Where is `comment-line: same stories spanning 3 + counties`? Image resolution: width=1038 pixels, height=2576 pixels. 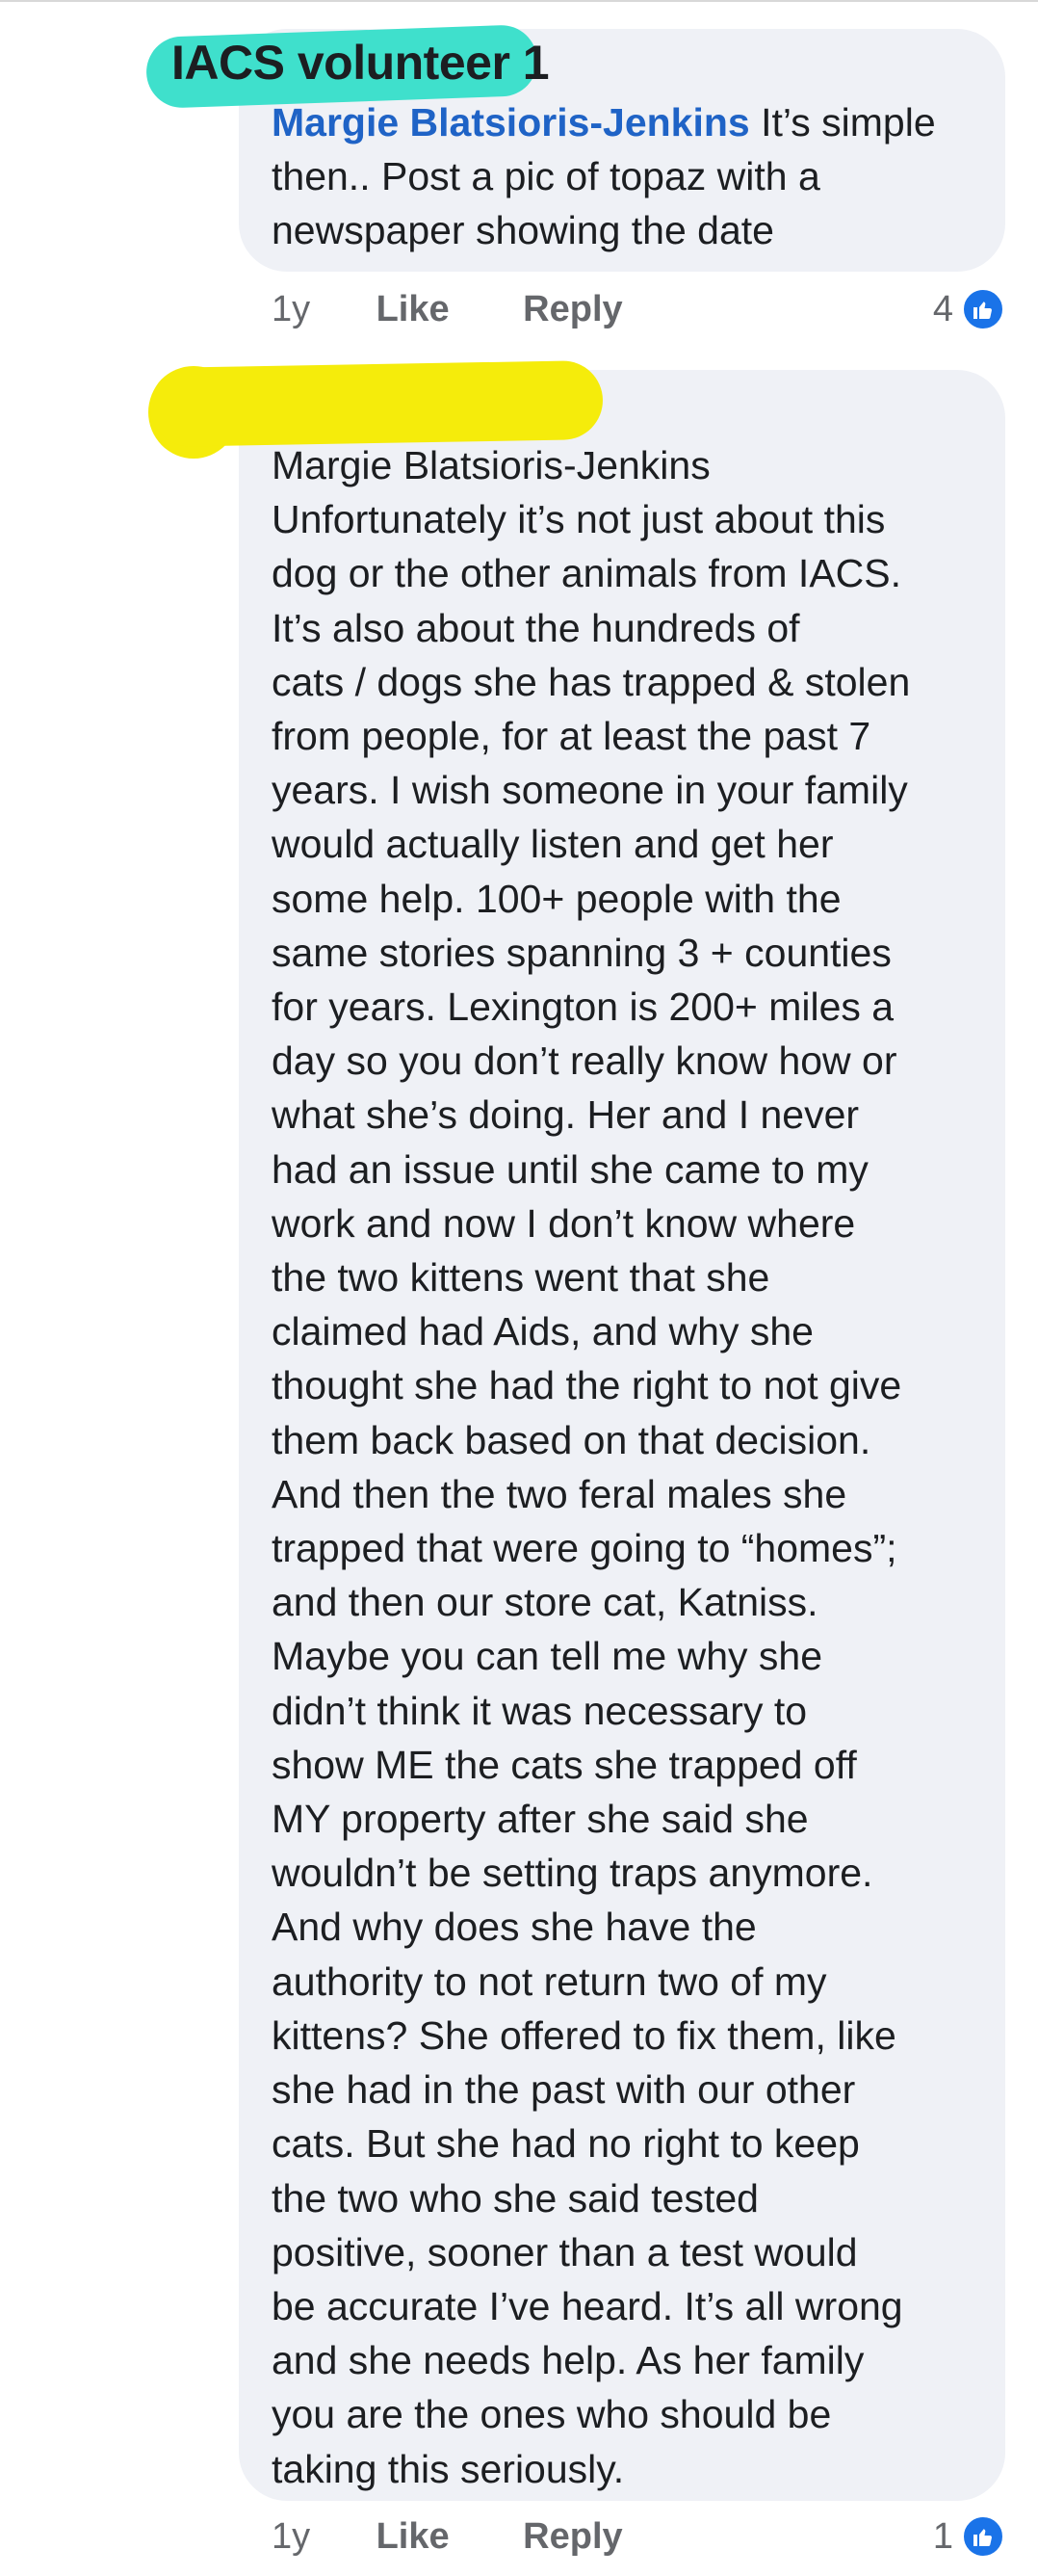
comment-line: same stories spanning 3 + counties is located at coordinates (582, 953).